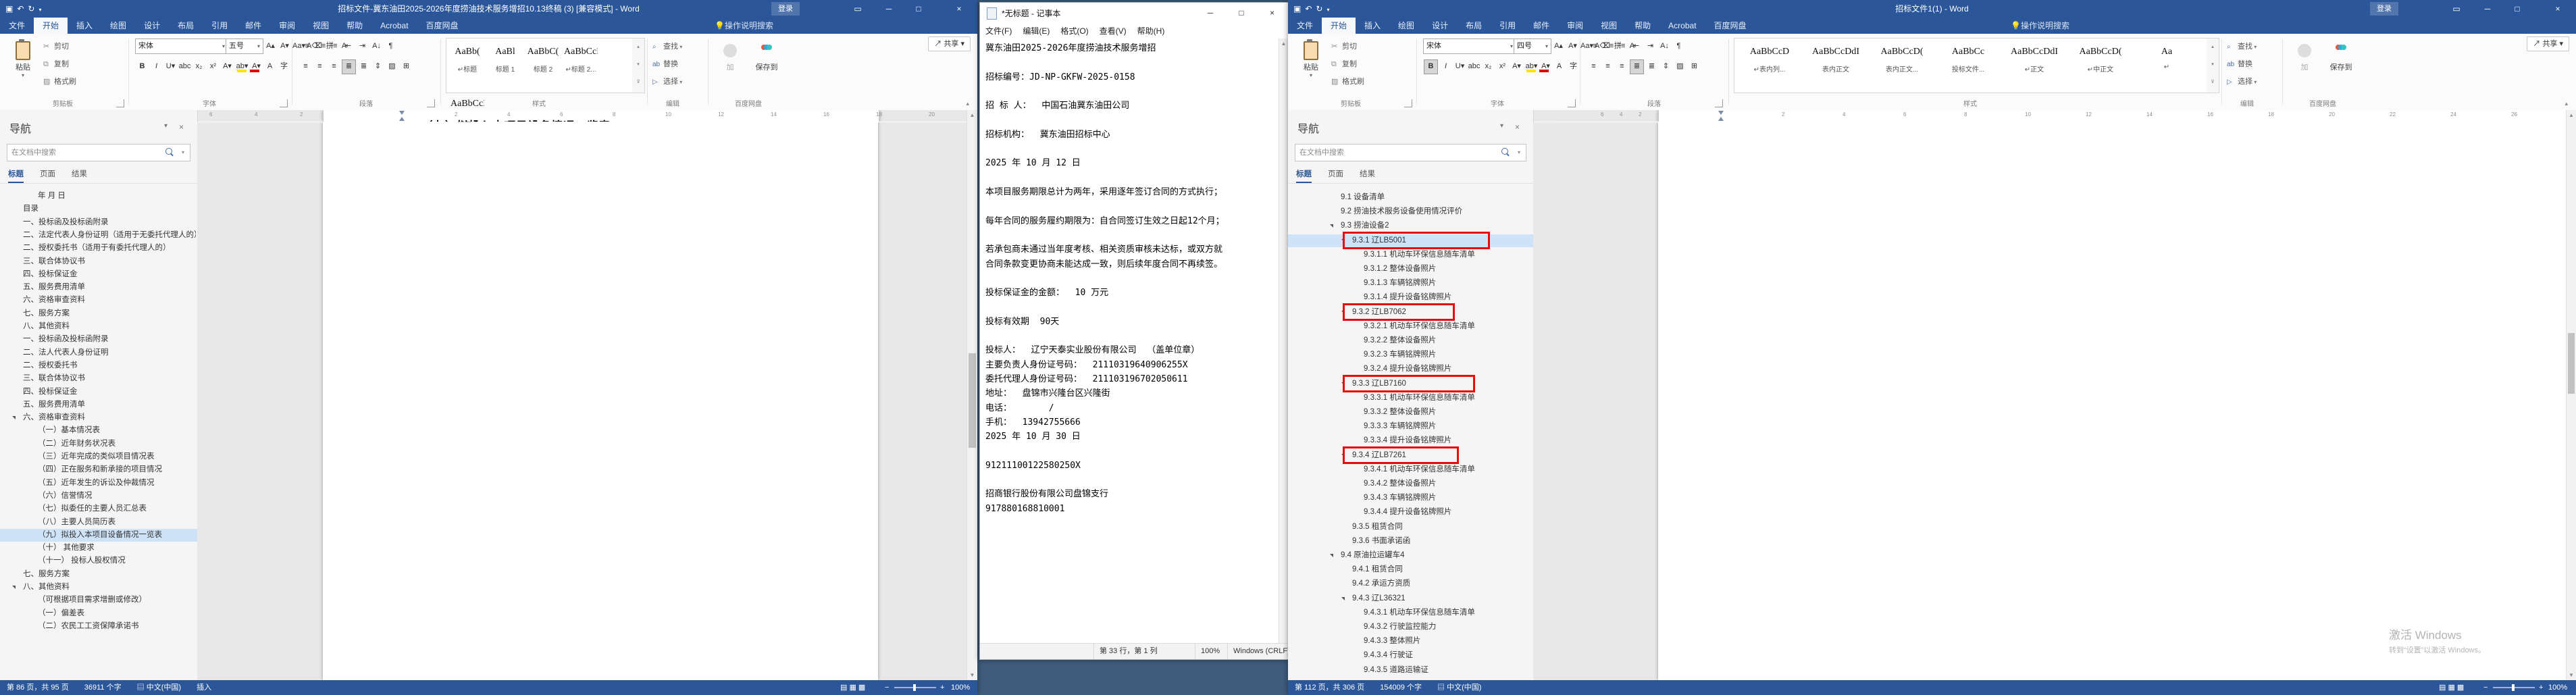 The height and width of the screenshot is (695, 2576). I want to click on tab-开始: 开始, so click(1339, 26).